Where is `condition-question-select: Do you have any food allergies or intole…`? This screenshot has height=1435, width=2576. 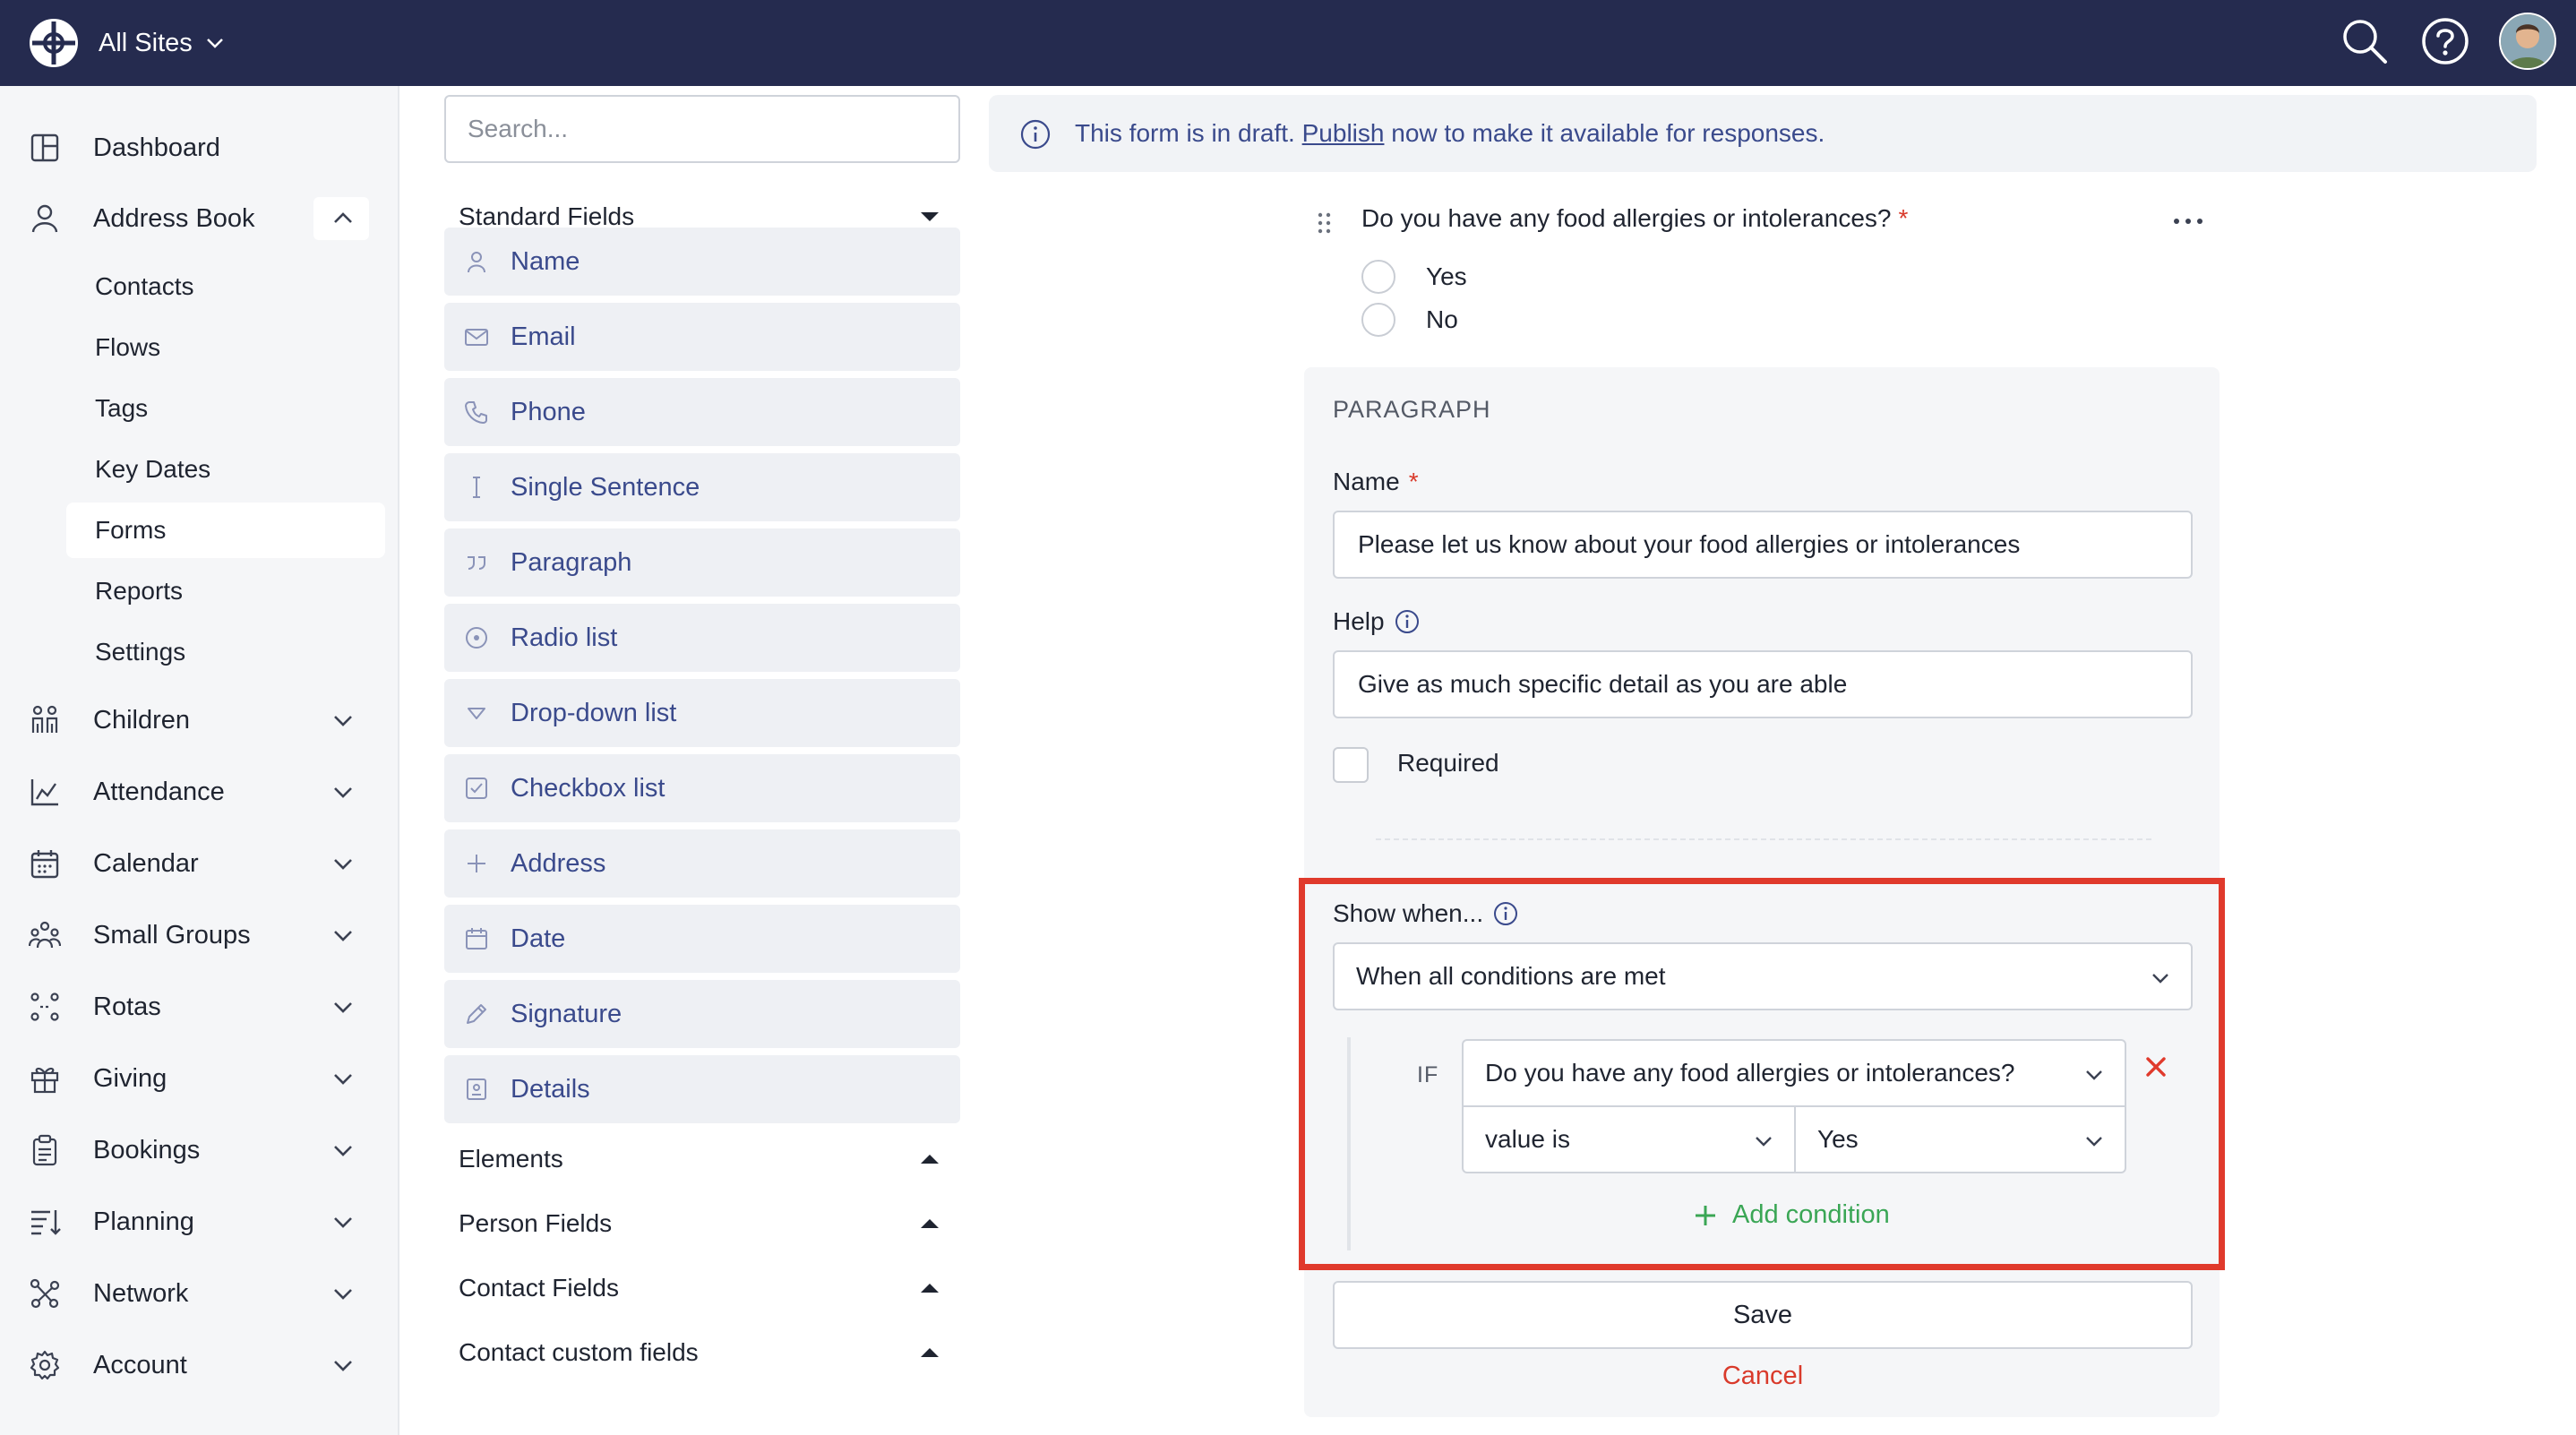 condition-question-select: Do you have any food allergies or intole… is located at coordinates (1794, 1073).